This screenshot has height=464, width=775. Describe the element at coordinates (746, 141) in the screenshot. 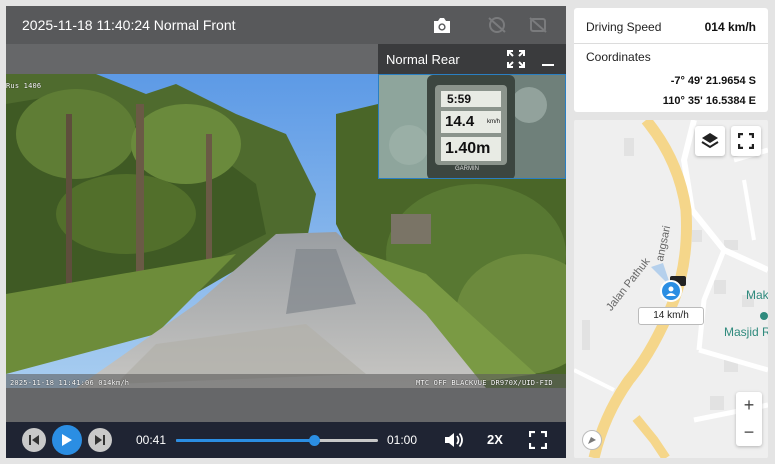

I see `map-fullscreen-icon` at that location.